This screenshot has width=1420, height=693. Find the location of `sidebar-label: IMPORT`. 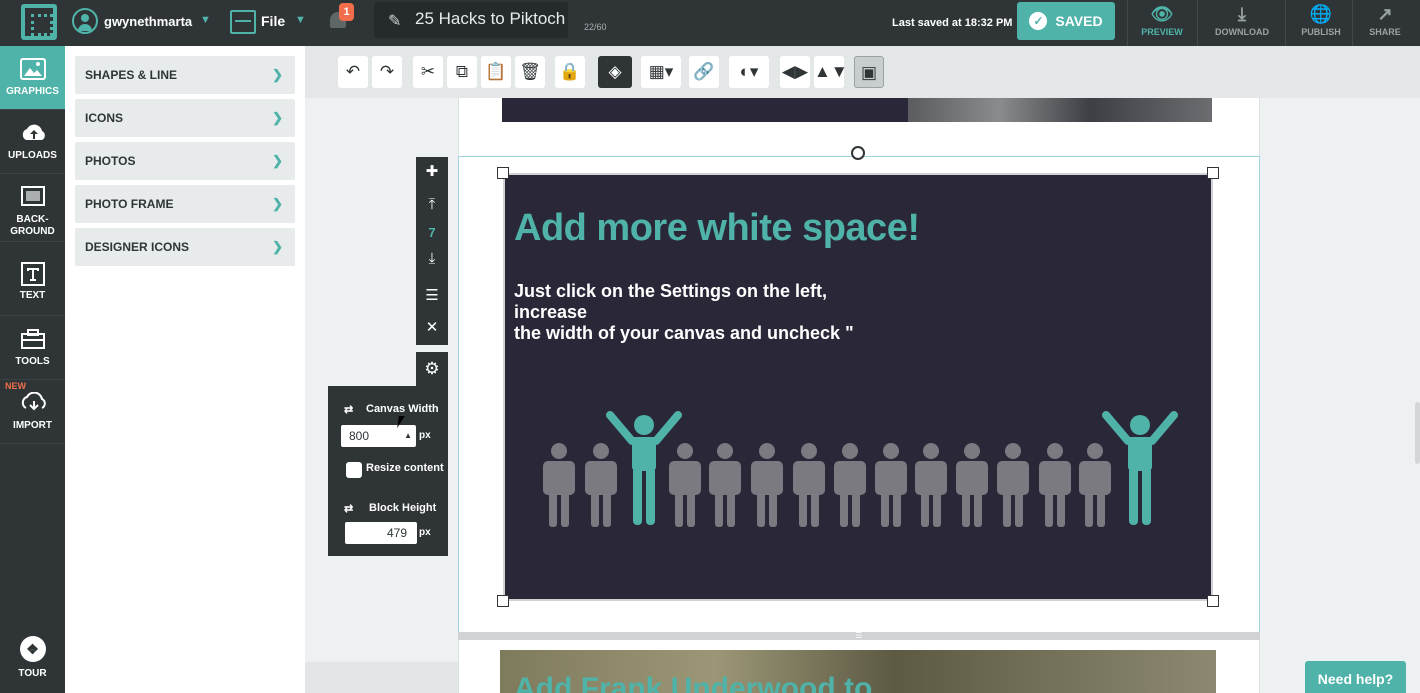

sidebar-label: IMPORT is located at coordinates (32, 425).